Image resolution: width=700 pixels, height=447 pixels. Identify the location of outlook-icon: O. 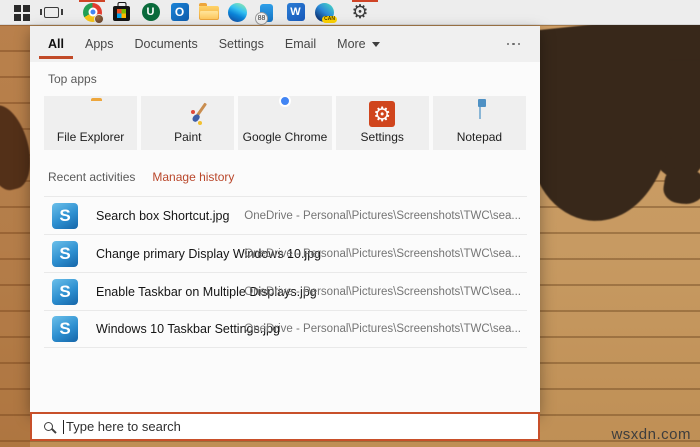
(179, 12).